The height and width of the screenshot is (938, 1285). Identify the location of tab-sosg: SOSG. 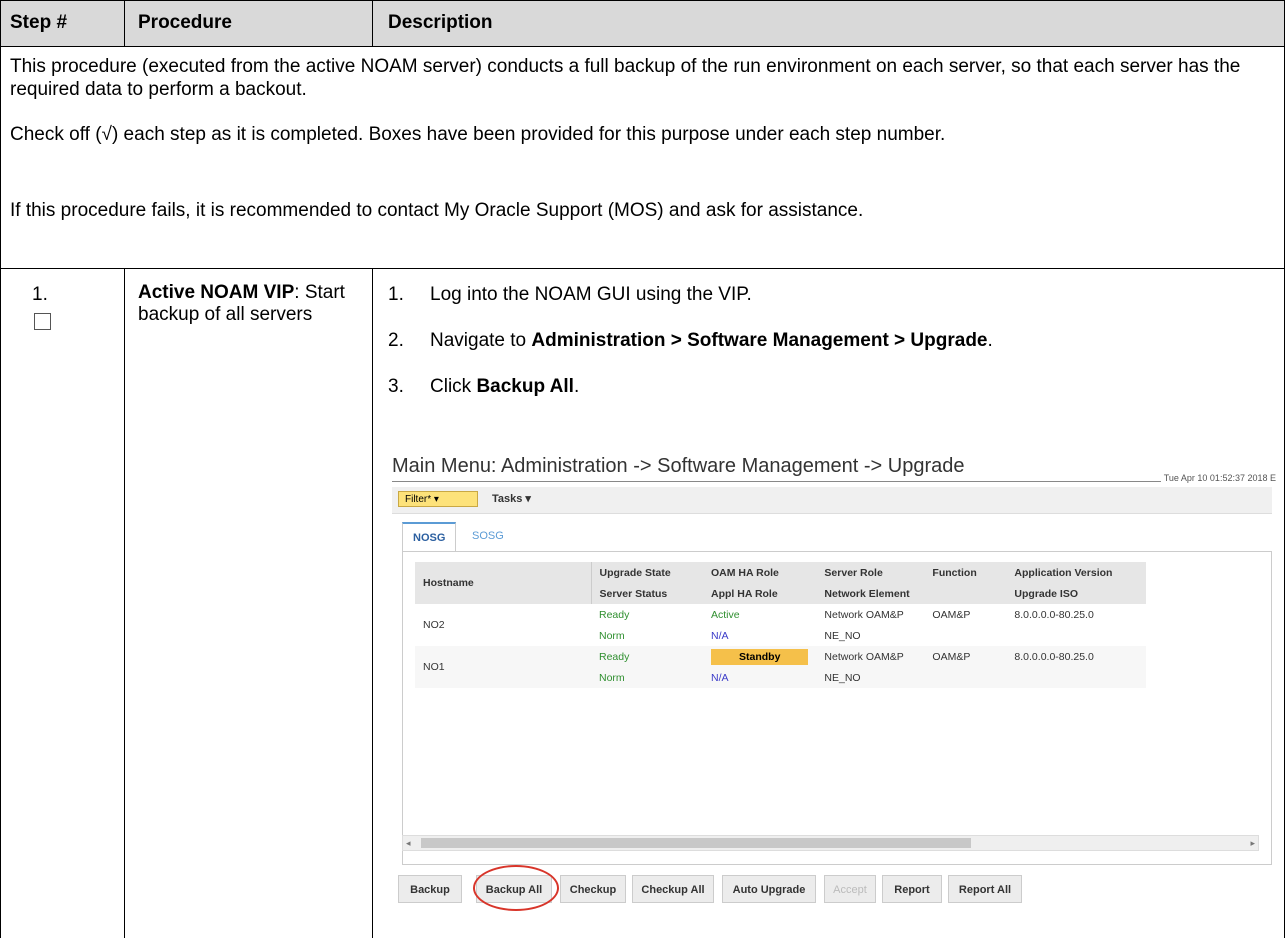
(488, 536).